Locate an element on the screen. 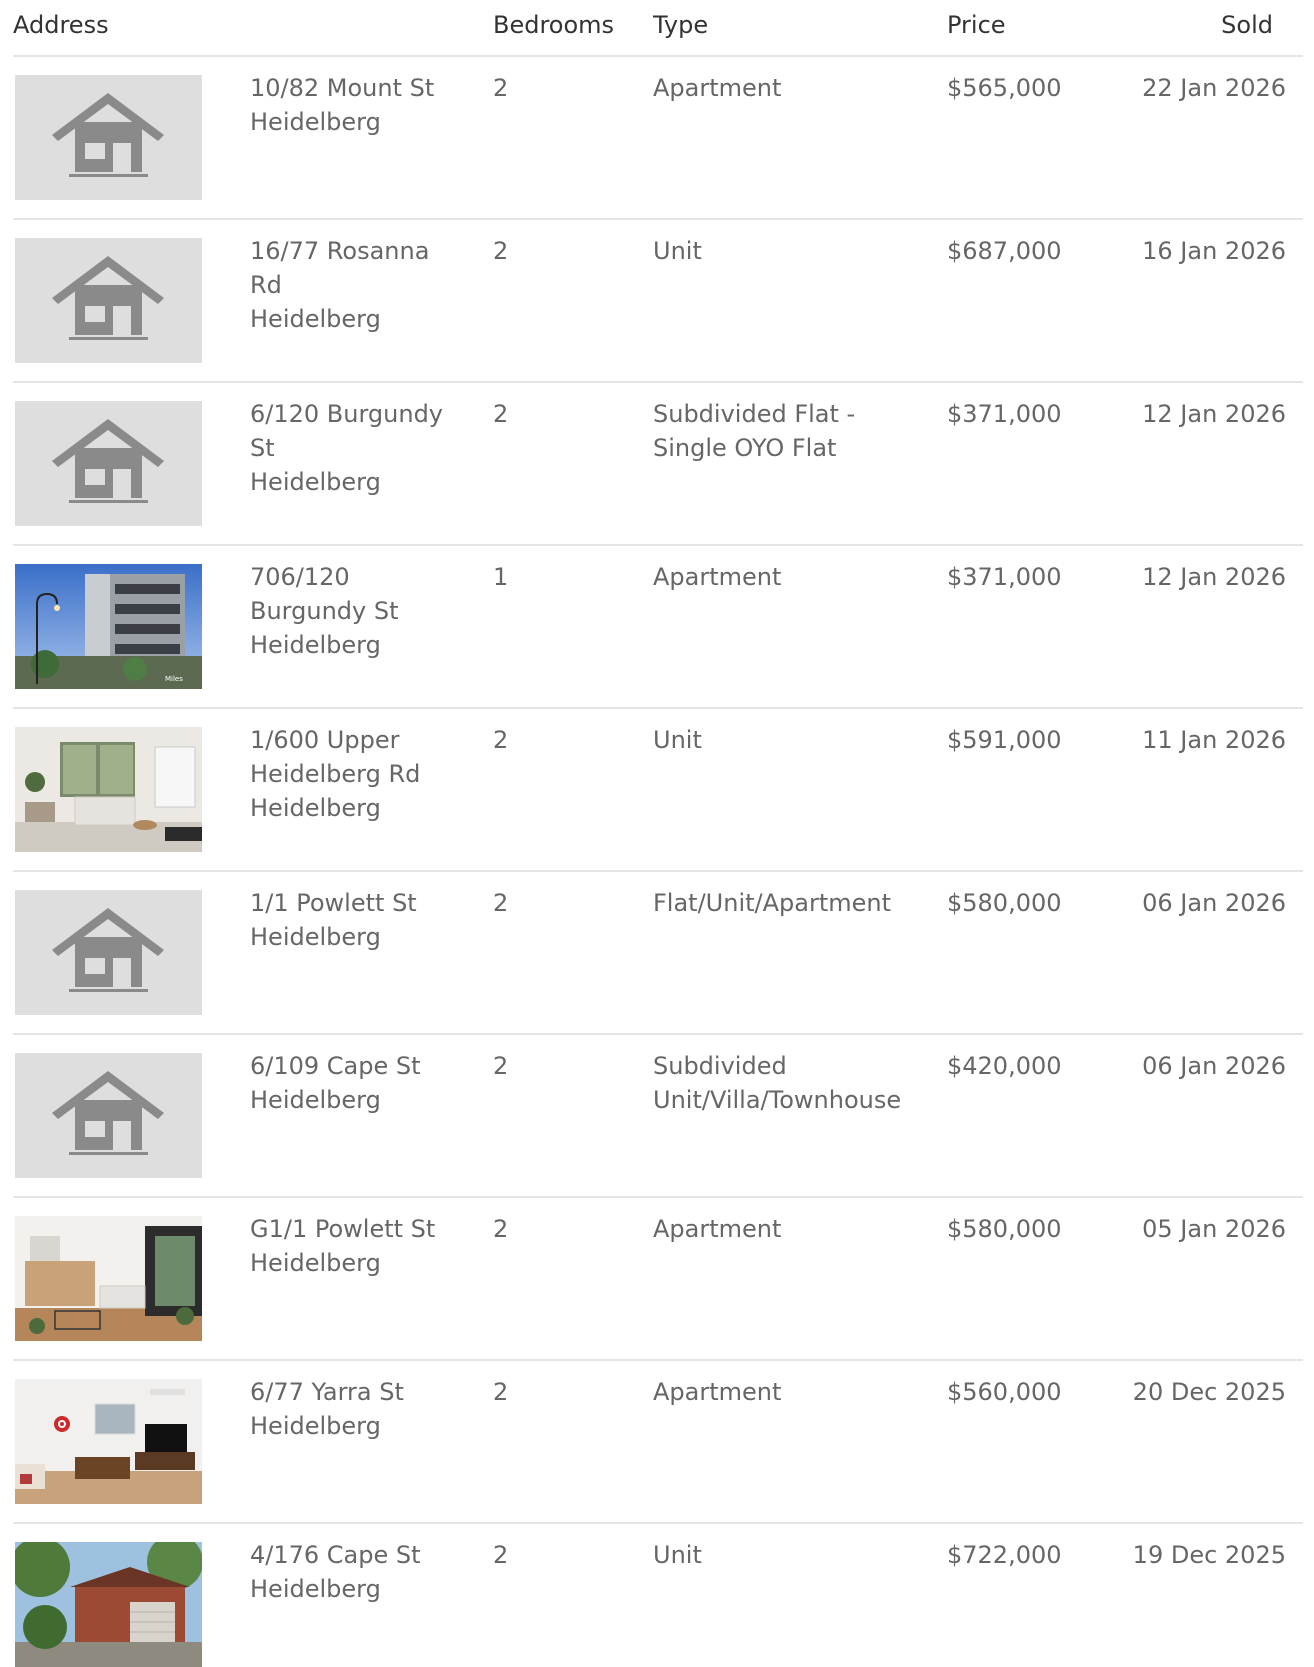 The image size is (1314, 1667). price-cell: $420,000 is located at coordinates (1004, 1066).